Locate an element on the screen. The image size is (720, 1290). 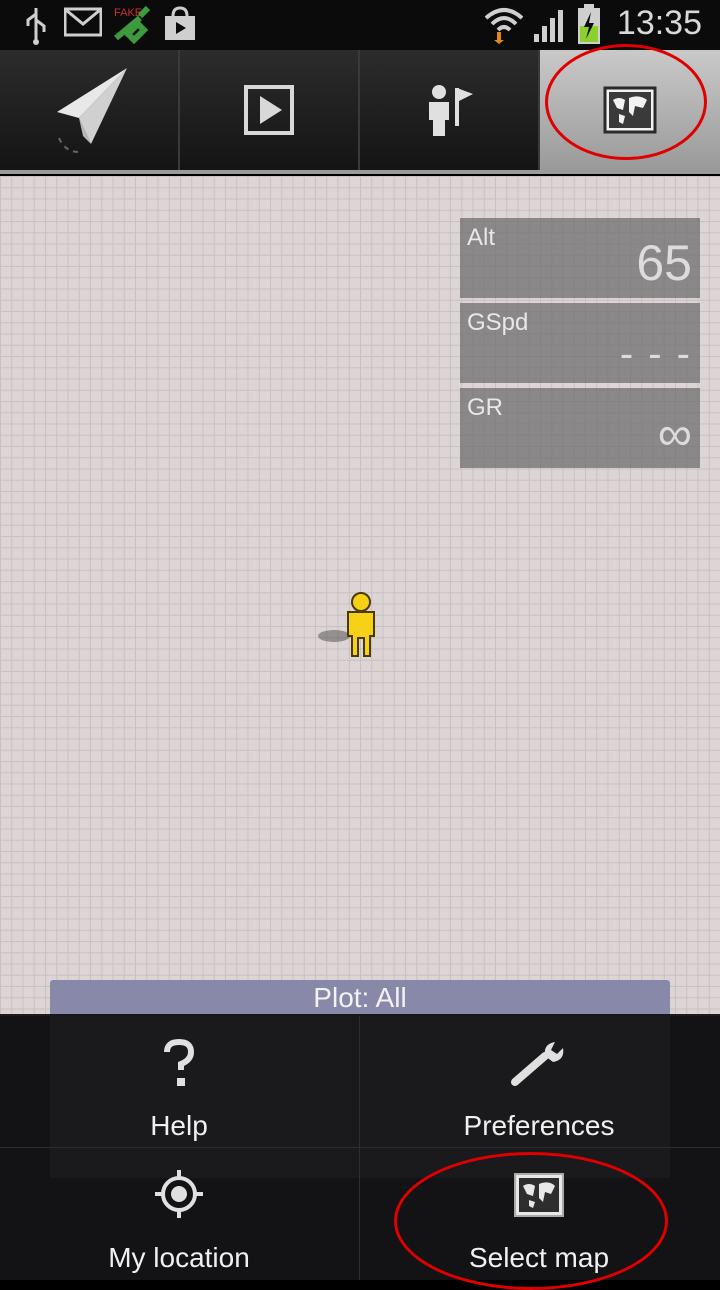
play-icon is located at coordinates (269, 110).